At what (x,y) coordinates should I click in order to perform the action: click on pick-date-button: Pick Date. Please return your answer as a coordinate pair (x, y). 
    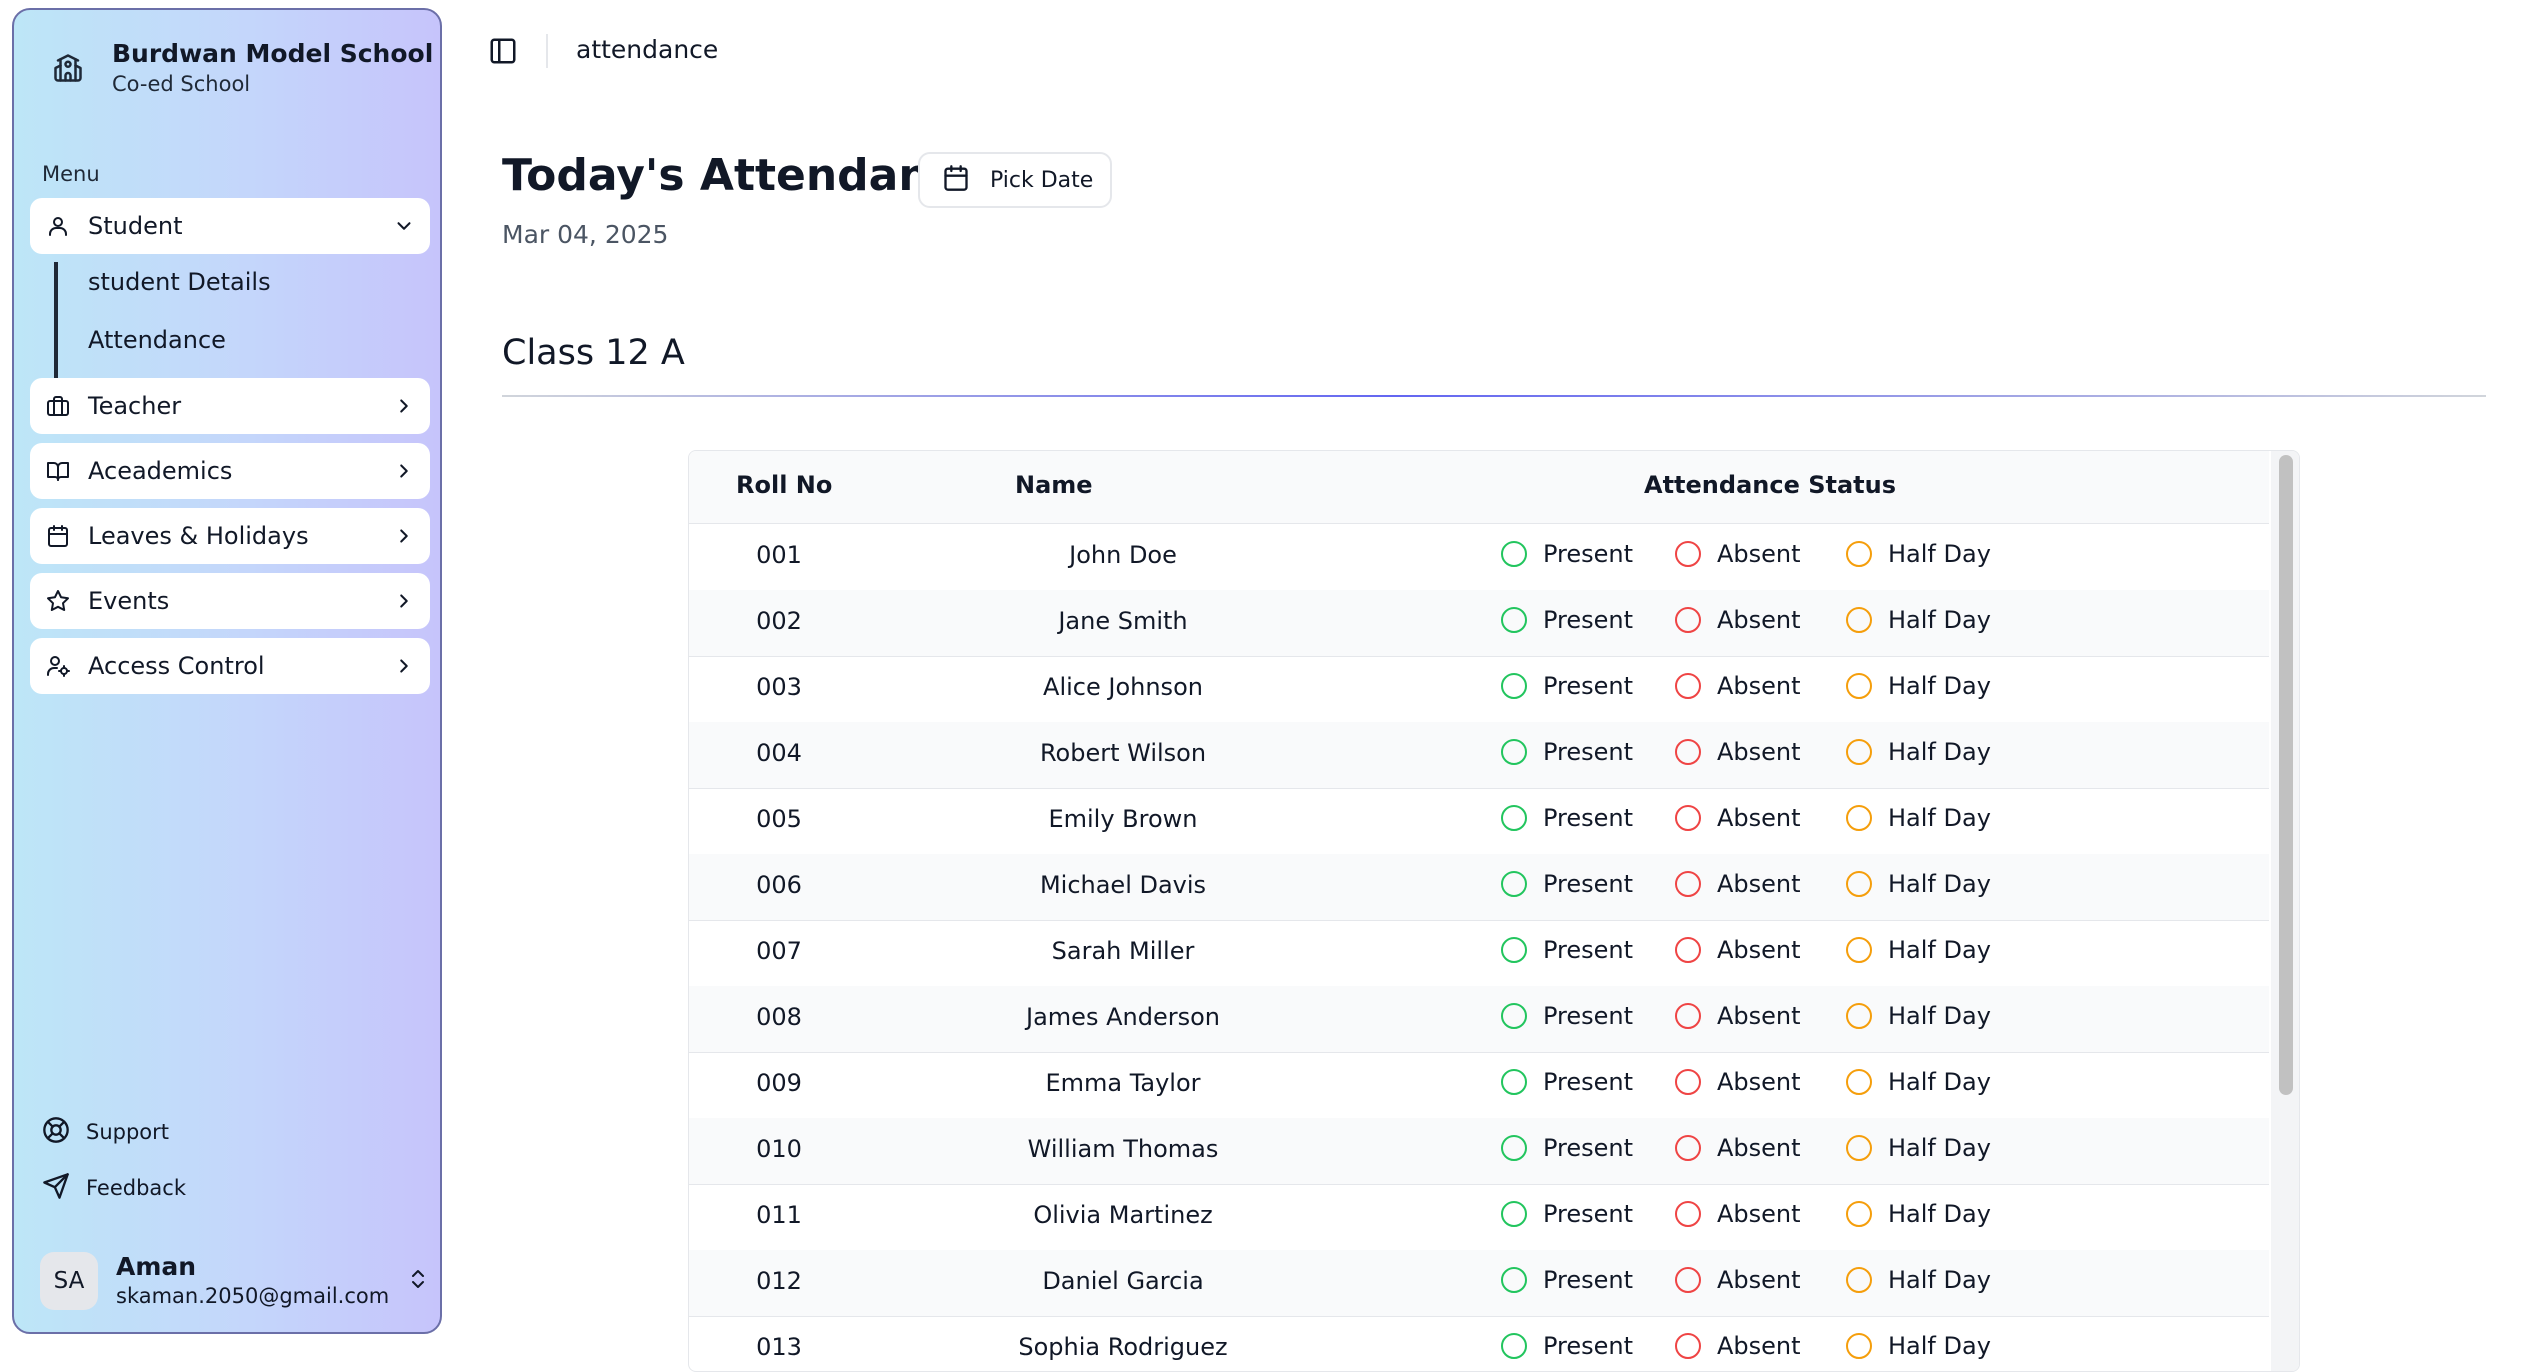
    Looking at the image, I should click on (1015, 180).